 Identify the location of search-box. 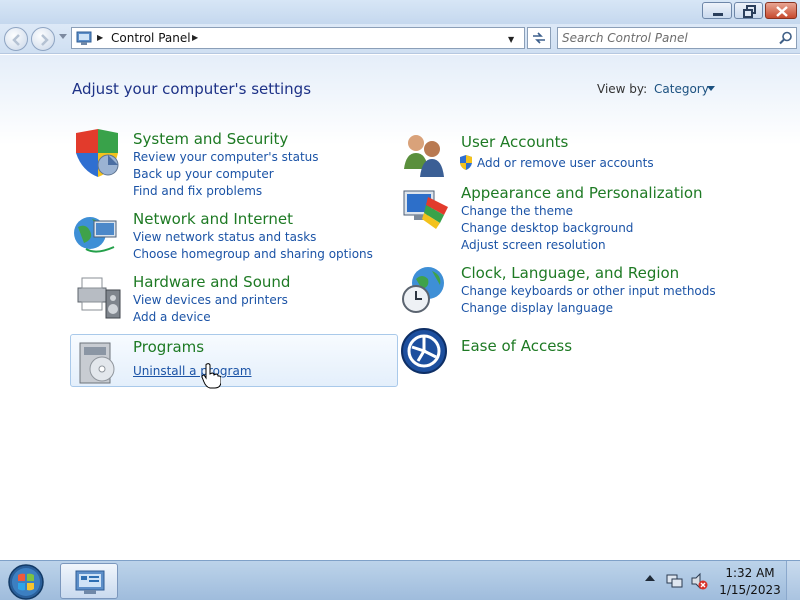
(677, 38).